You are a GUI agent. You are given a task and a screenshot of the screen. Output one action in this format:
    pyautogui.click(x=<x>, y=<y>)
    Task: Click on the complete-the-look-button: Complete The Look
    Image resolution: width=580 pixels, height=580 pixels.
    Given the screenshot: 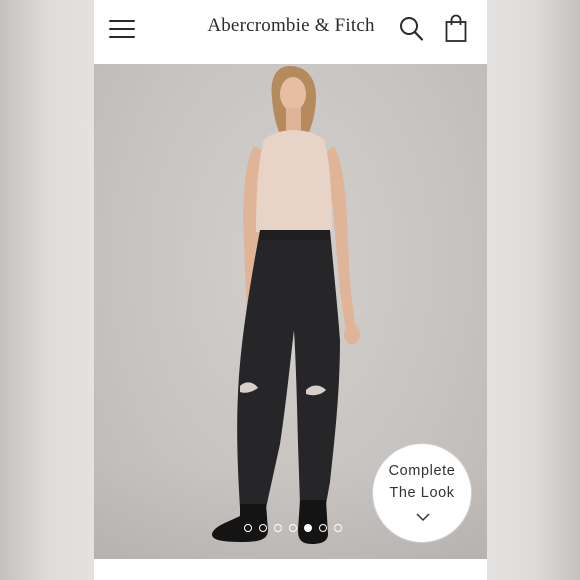 What is the action you would take?
    pyautogui.click(x=422, y=493)
    